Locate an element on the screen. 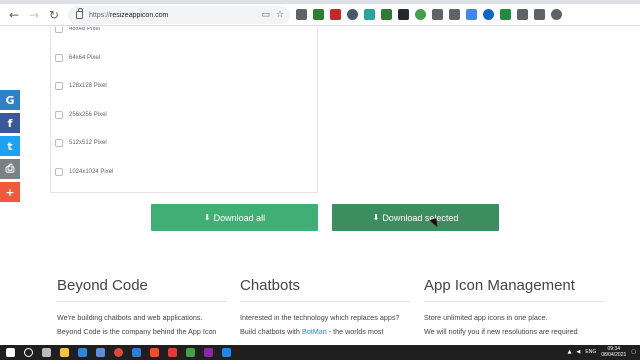  more-share-icon: + is located at coordinates (10, 192).